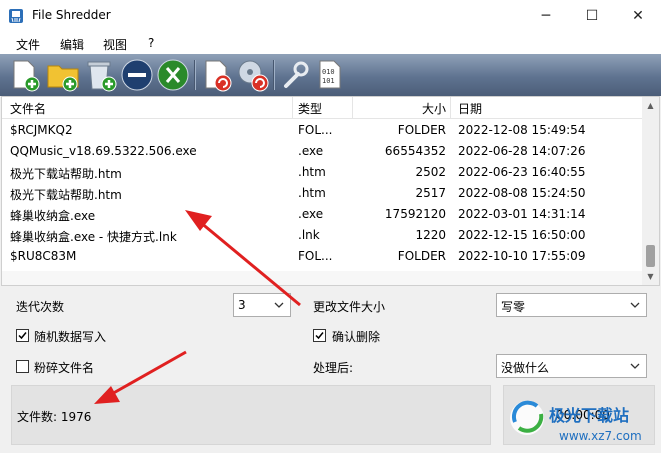 This screenshot has height=453, width=661. Describe the element at coordinates (295, 75) in the screenshot. I see `wrench-icon` at that location.